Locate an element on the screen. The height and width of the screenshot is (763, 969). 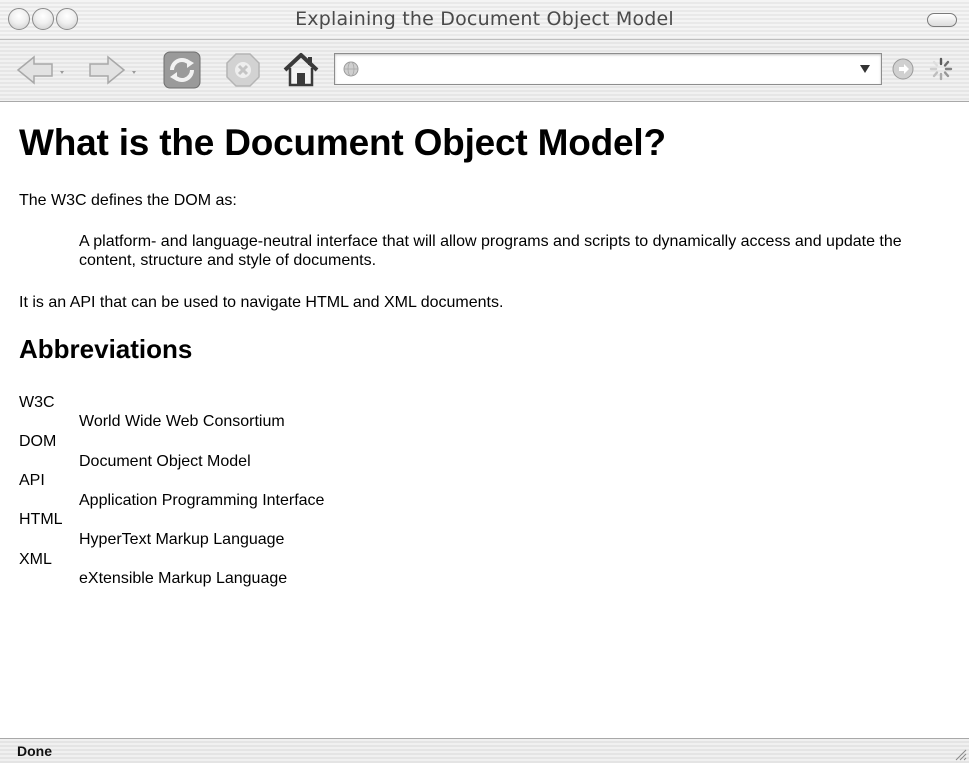
reload-icon is located at coordinates (182, 70).